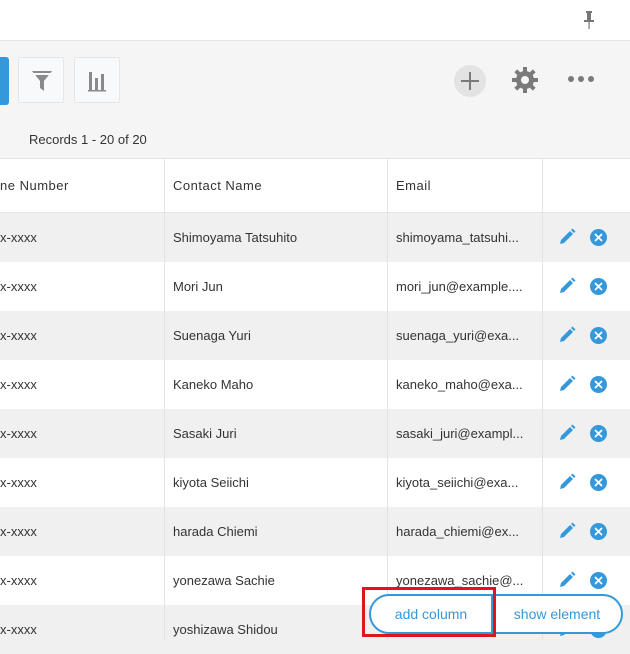  I want to click on plus-icon, so click(470, 81).